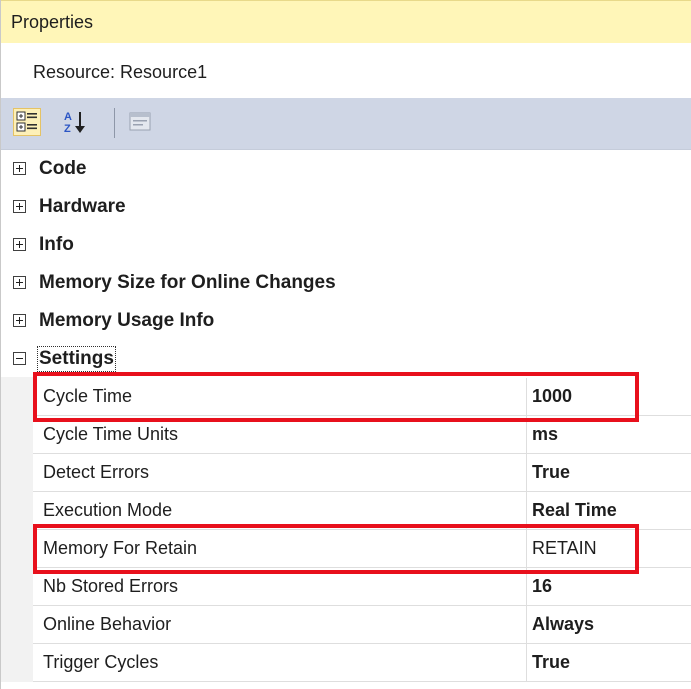  I want to click on property-pages-button, so click(140, 122).